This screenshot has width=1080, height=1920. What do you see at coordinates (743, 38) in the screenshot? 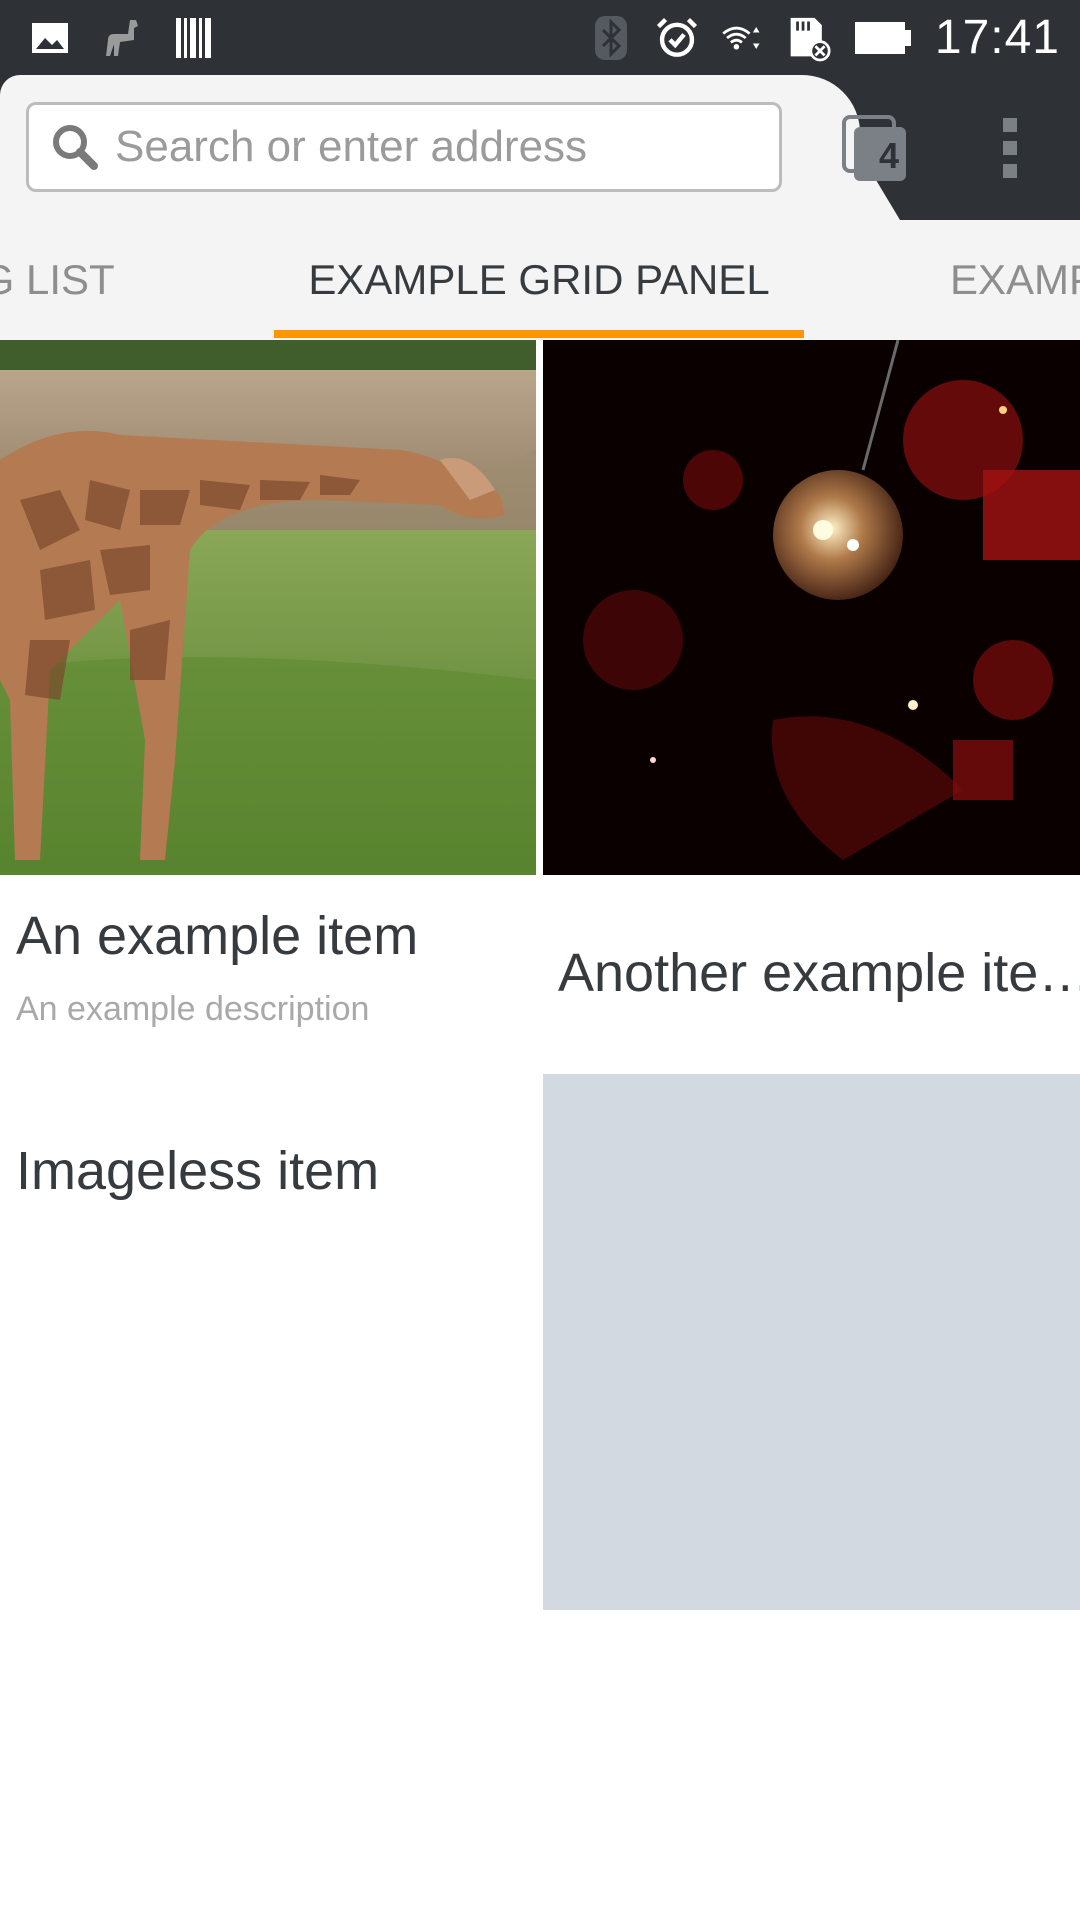
I see `wifi-icon` at bounding box center [743, 38].